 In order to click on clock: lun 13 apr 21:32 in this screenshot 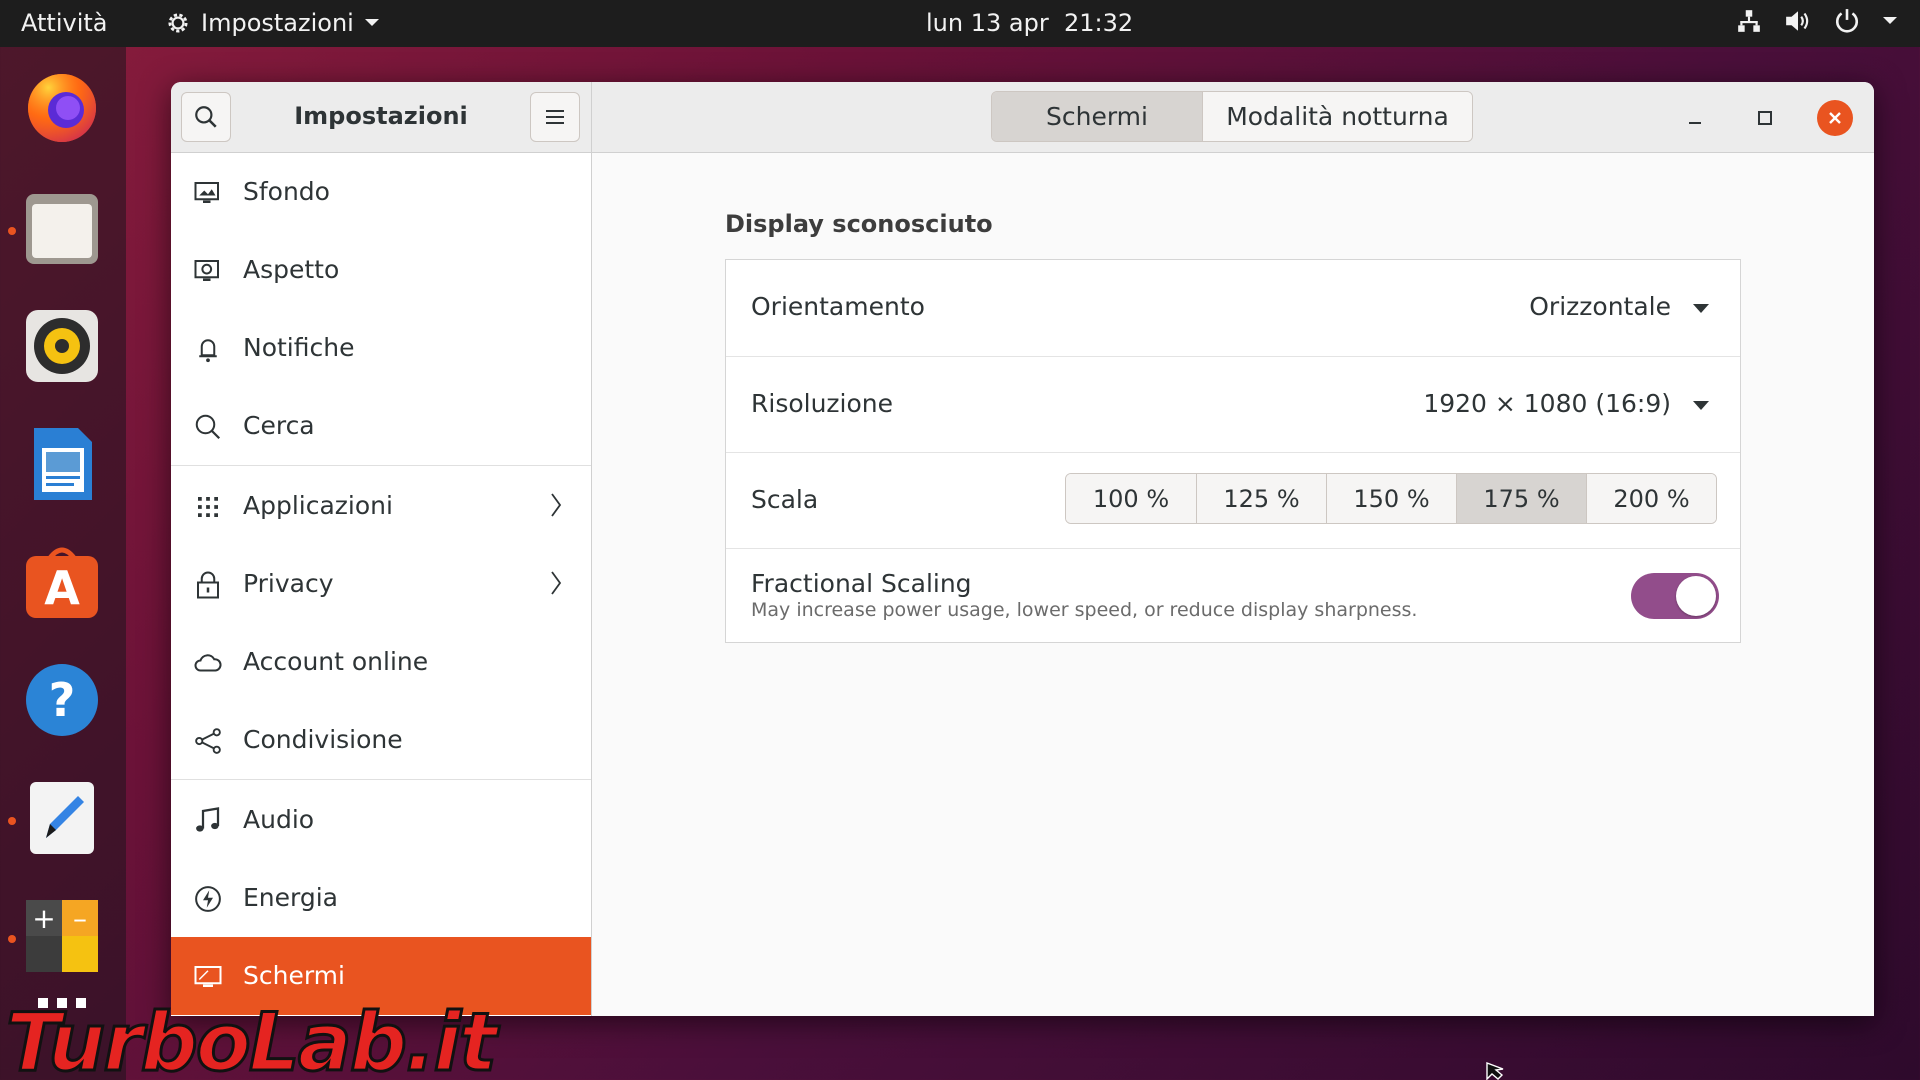, I will do `click(1029, 23)`.